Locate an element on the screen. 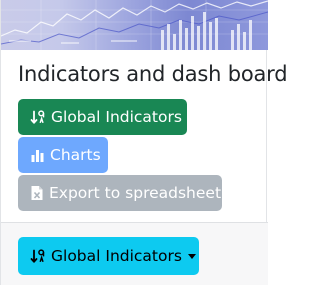 The width and height of the screenshot is (320, 285). global-indicators-button: Global Indicators is located at coordinates (102, 117).